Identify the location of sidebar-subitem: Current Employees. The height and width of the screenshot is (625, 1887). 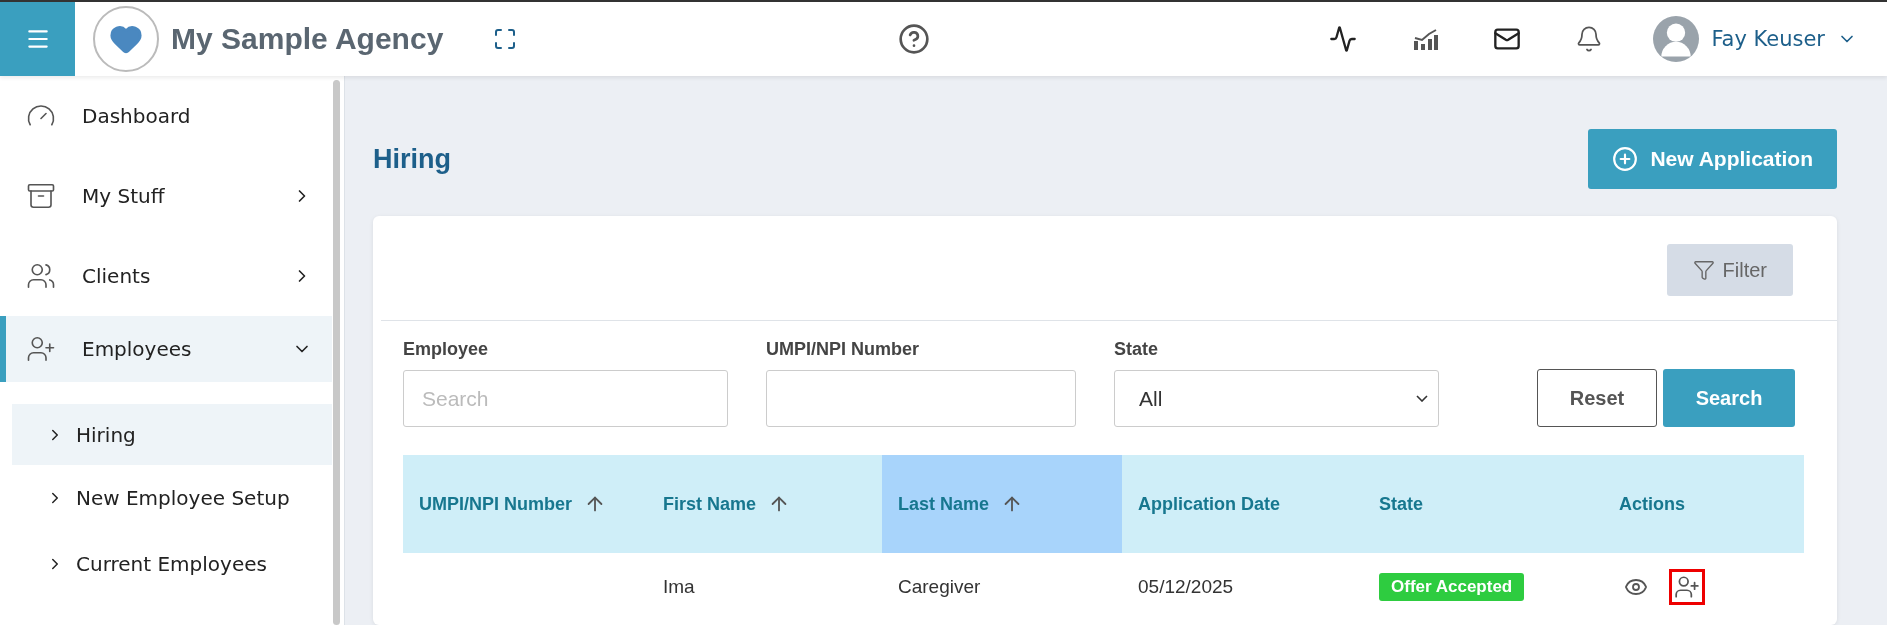
(172, 564).